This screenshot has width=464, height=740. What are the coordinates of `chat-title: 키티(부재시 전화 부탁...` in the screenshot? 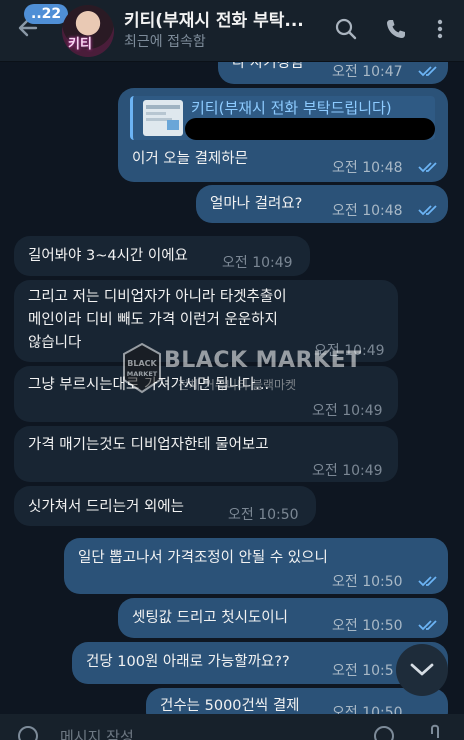 It's located at (219, 18).